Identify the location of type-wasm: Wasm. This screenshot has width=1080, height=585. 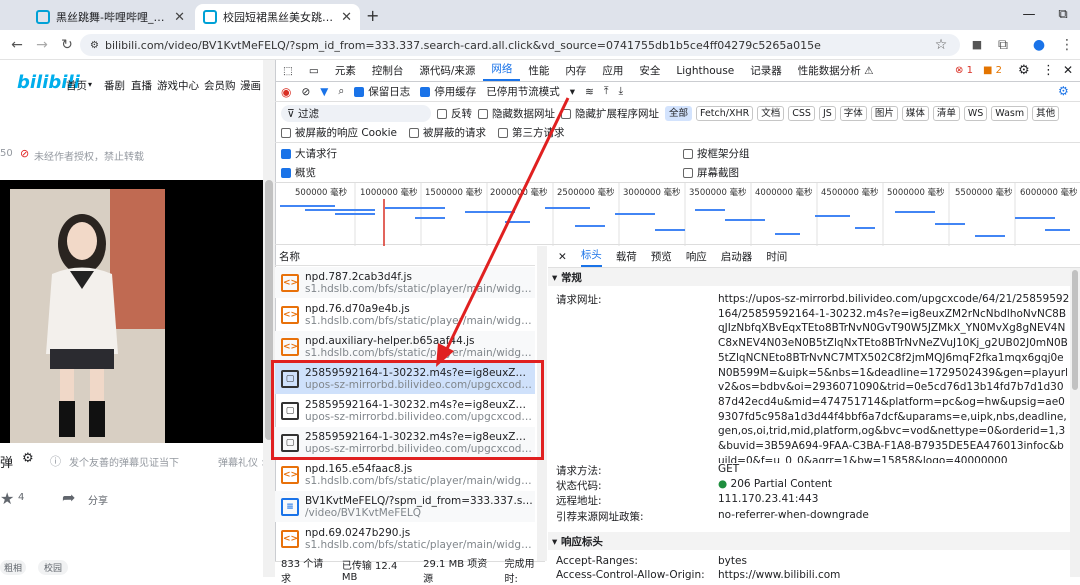
(1010, 113).